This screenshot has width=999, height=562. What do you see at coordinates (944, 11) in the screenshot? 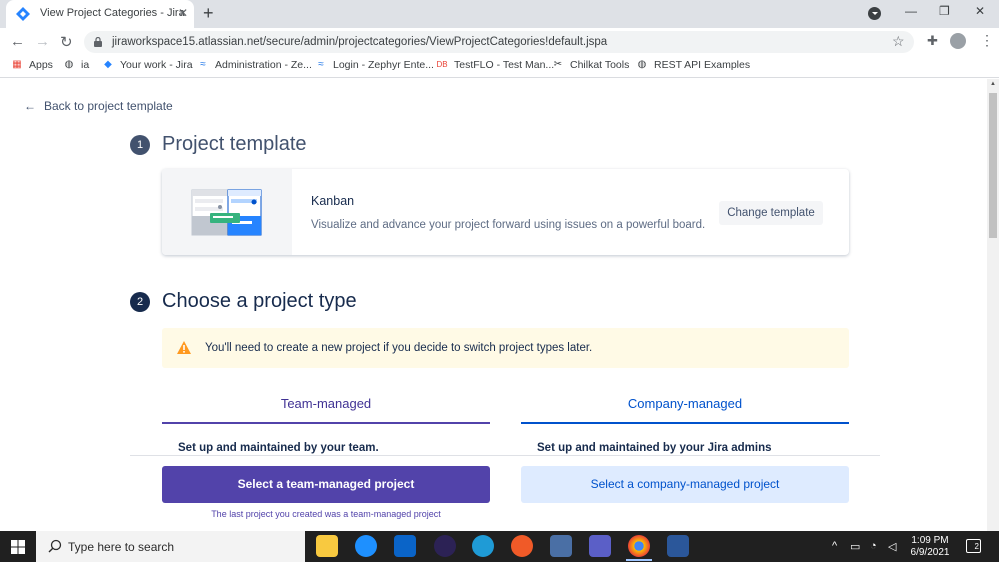
I see `restore-icon: ❐` at bounding box center [944, 11].